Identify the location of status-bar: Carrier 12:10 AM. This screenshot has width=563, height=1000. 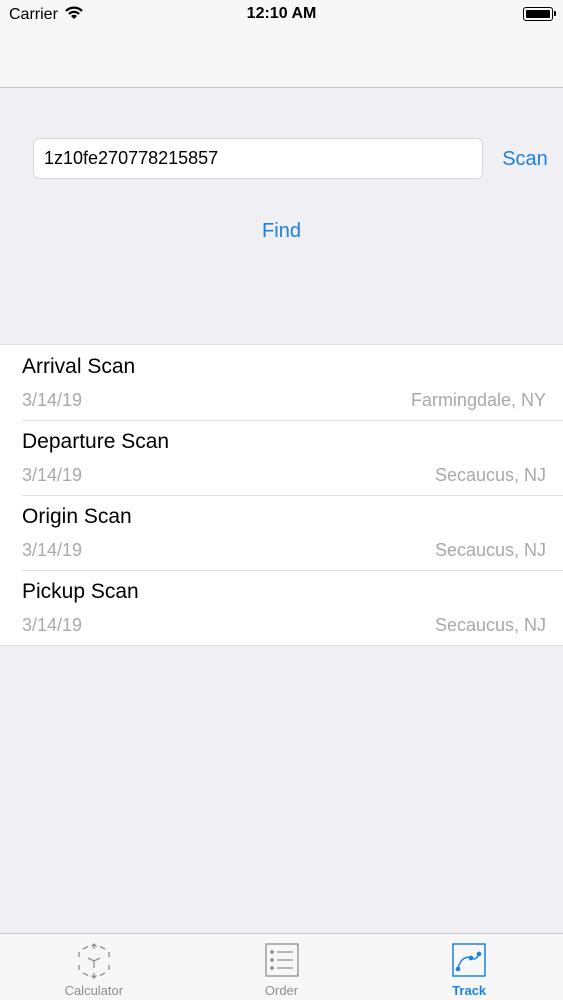
(281, 15).